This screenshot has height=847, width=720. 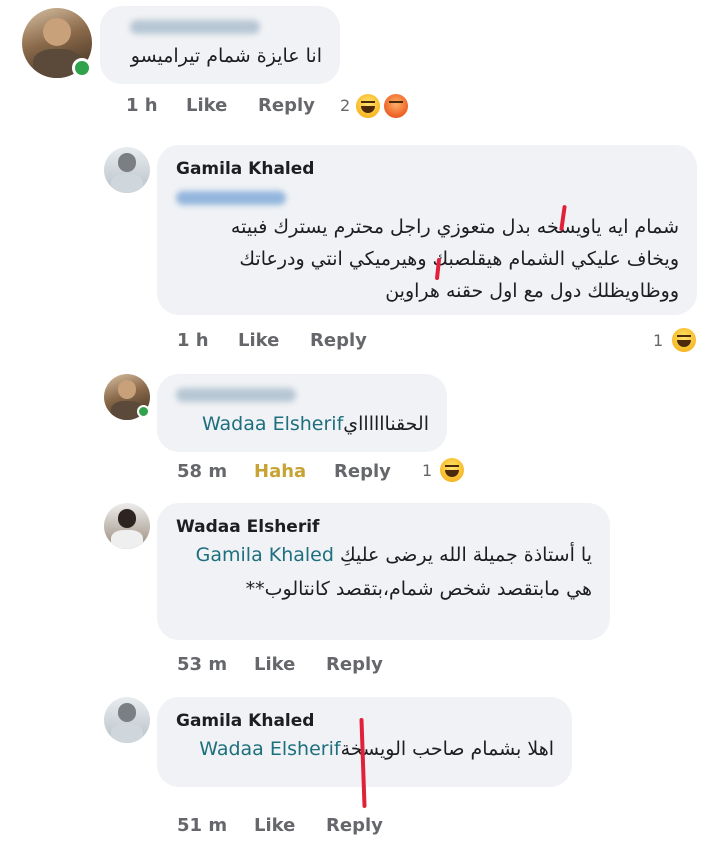 What do you see at coordinates (265, 555) in the screenshot?
I see `mention-link: Gamila Khaled` at bounding box center [265, 555].